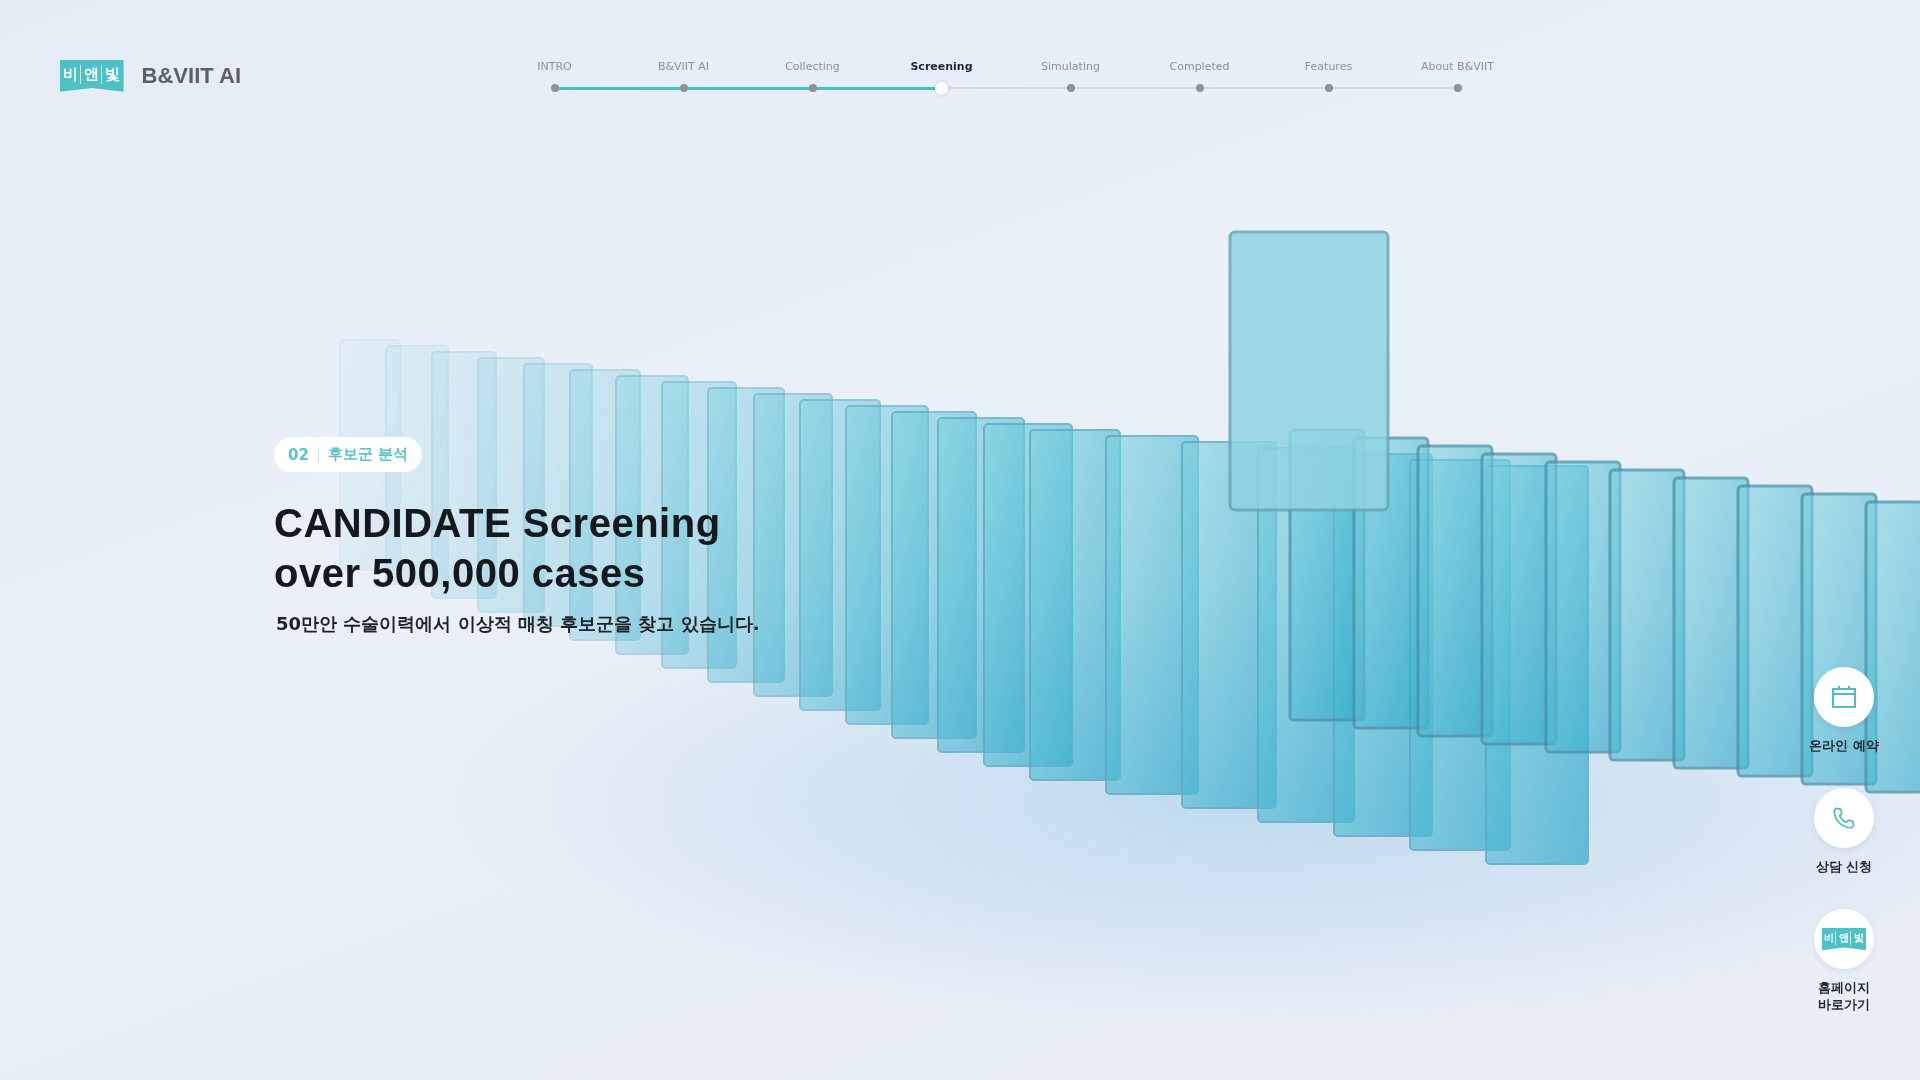 The image size is (1920, 1080). Describe the element at coordinates (368, 454) in the screenshot. I see `badge-label: 후보군 분석` at that location.